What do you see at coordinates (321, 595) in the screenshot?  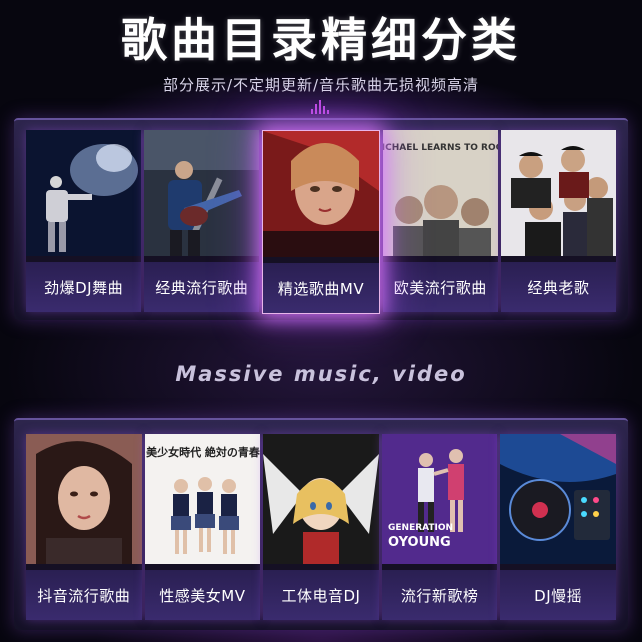 I see `category-label: 工体电音DJ` at bounding box center [321, 595].